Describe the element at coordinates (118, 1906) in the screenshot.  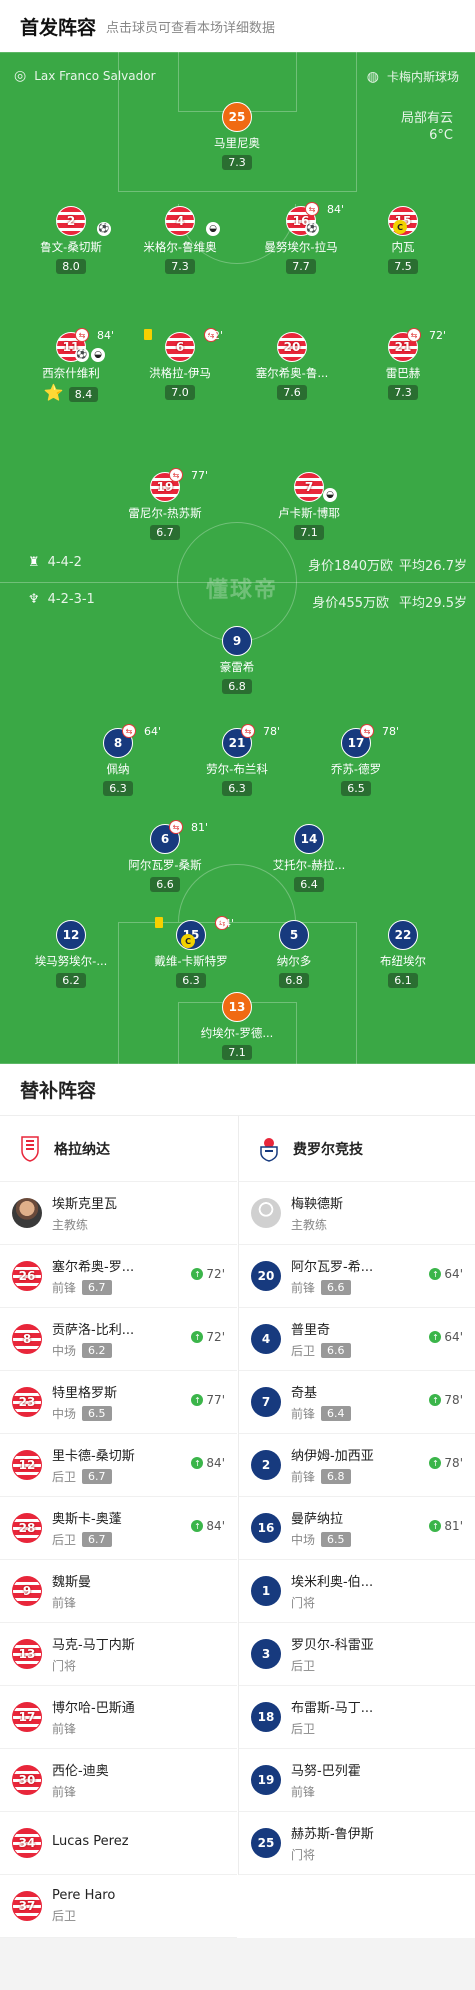
I see `home-sub-row: 37 Pere Haro 后卫` at that location.